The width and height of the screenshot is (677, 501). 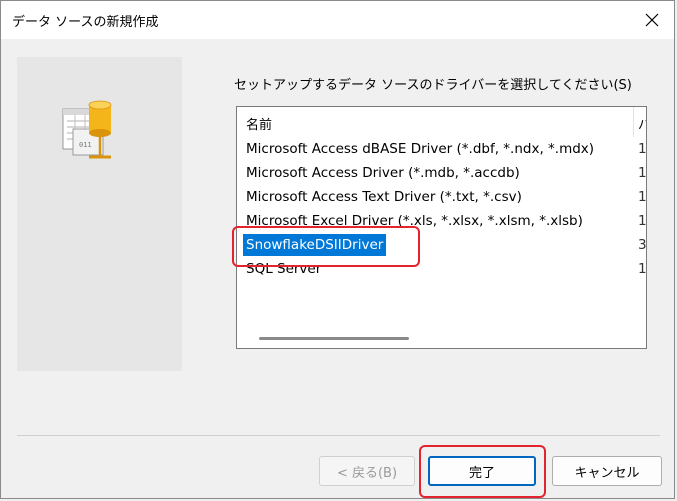 I want to click on close-icon, so click(x=652, y=20).